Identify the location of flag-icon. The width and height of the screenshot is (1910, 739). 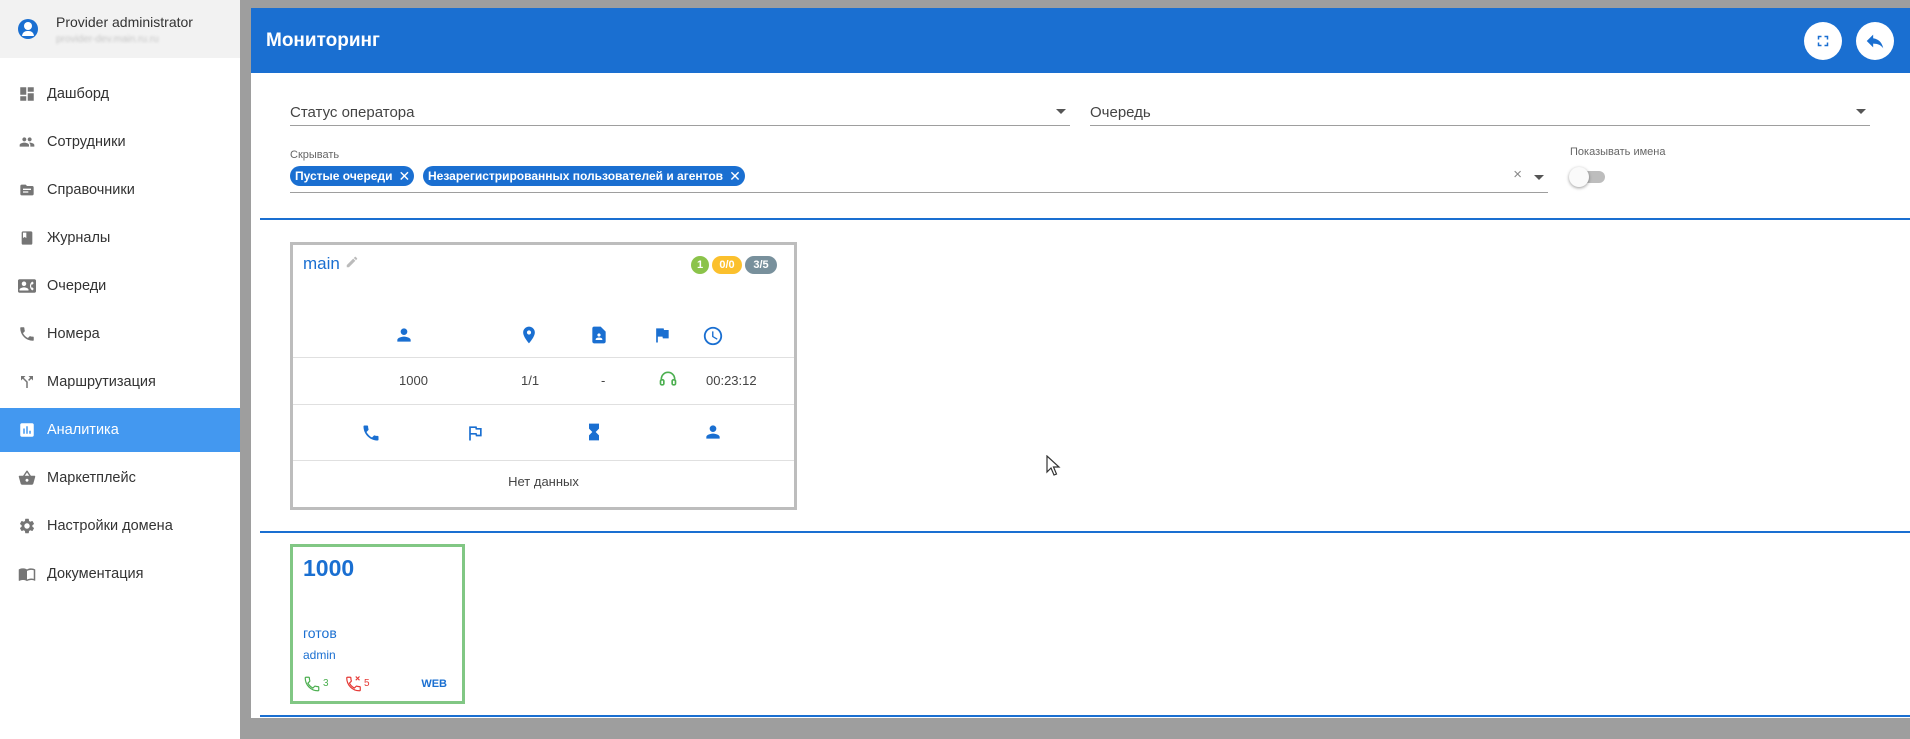
(662, 335).